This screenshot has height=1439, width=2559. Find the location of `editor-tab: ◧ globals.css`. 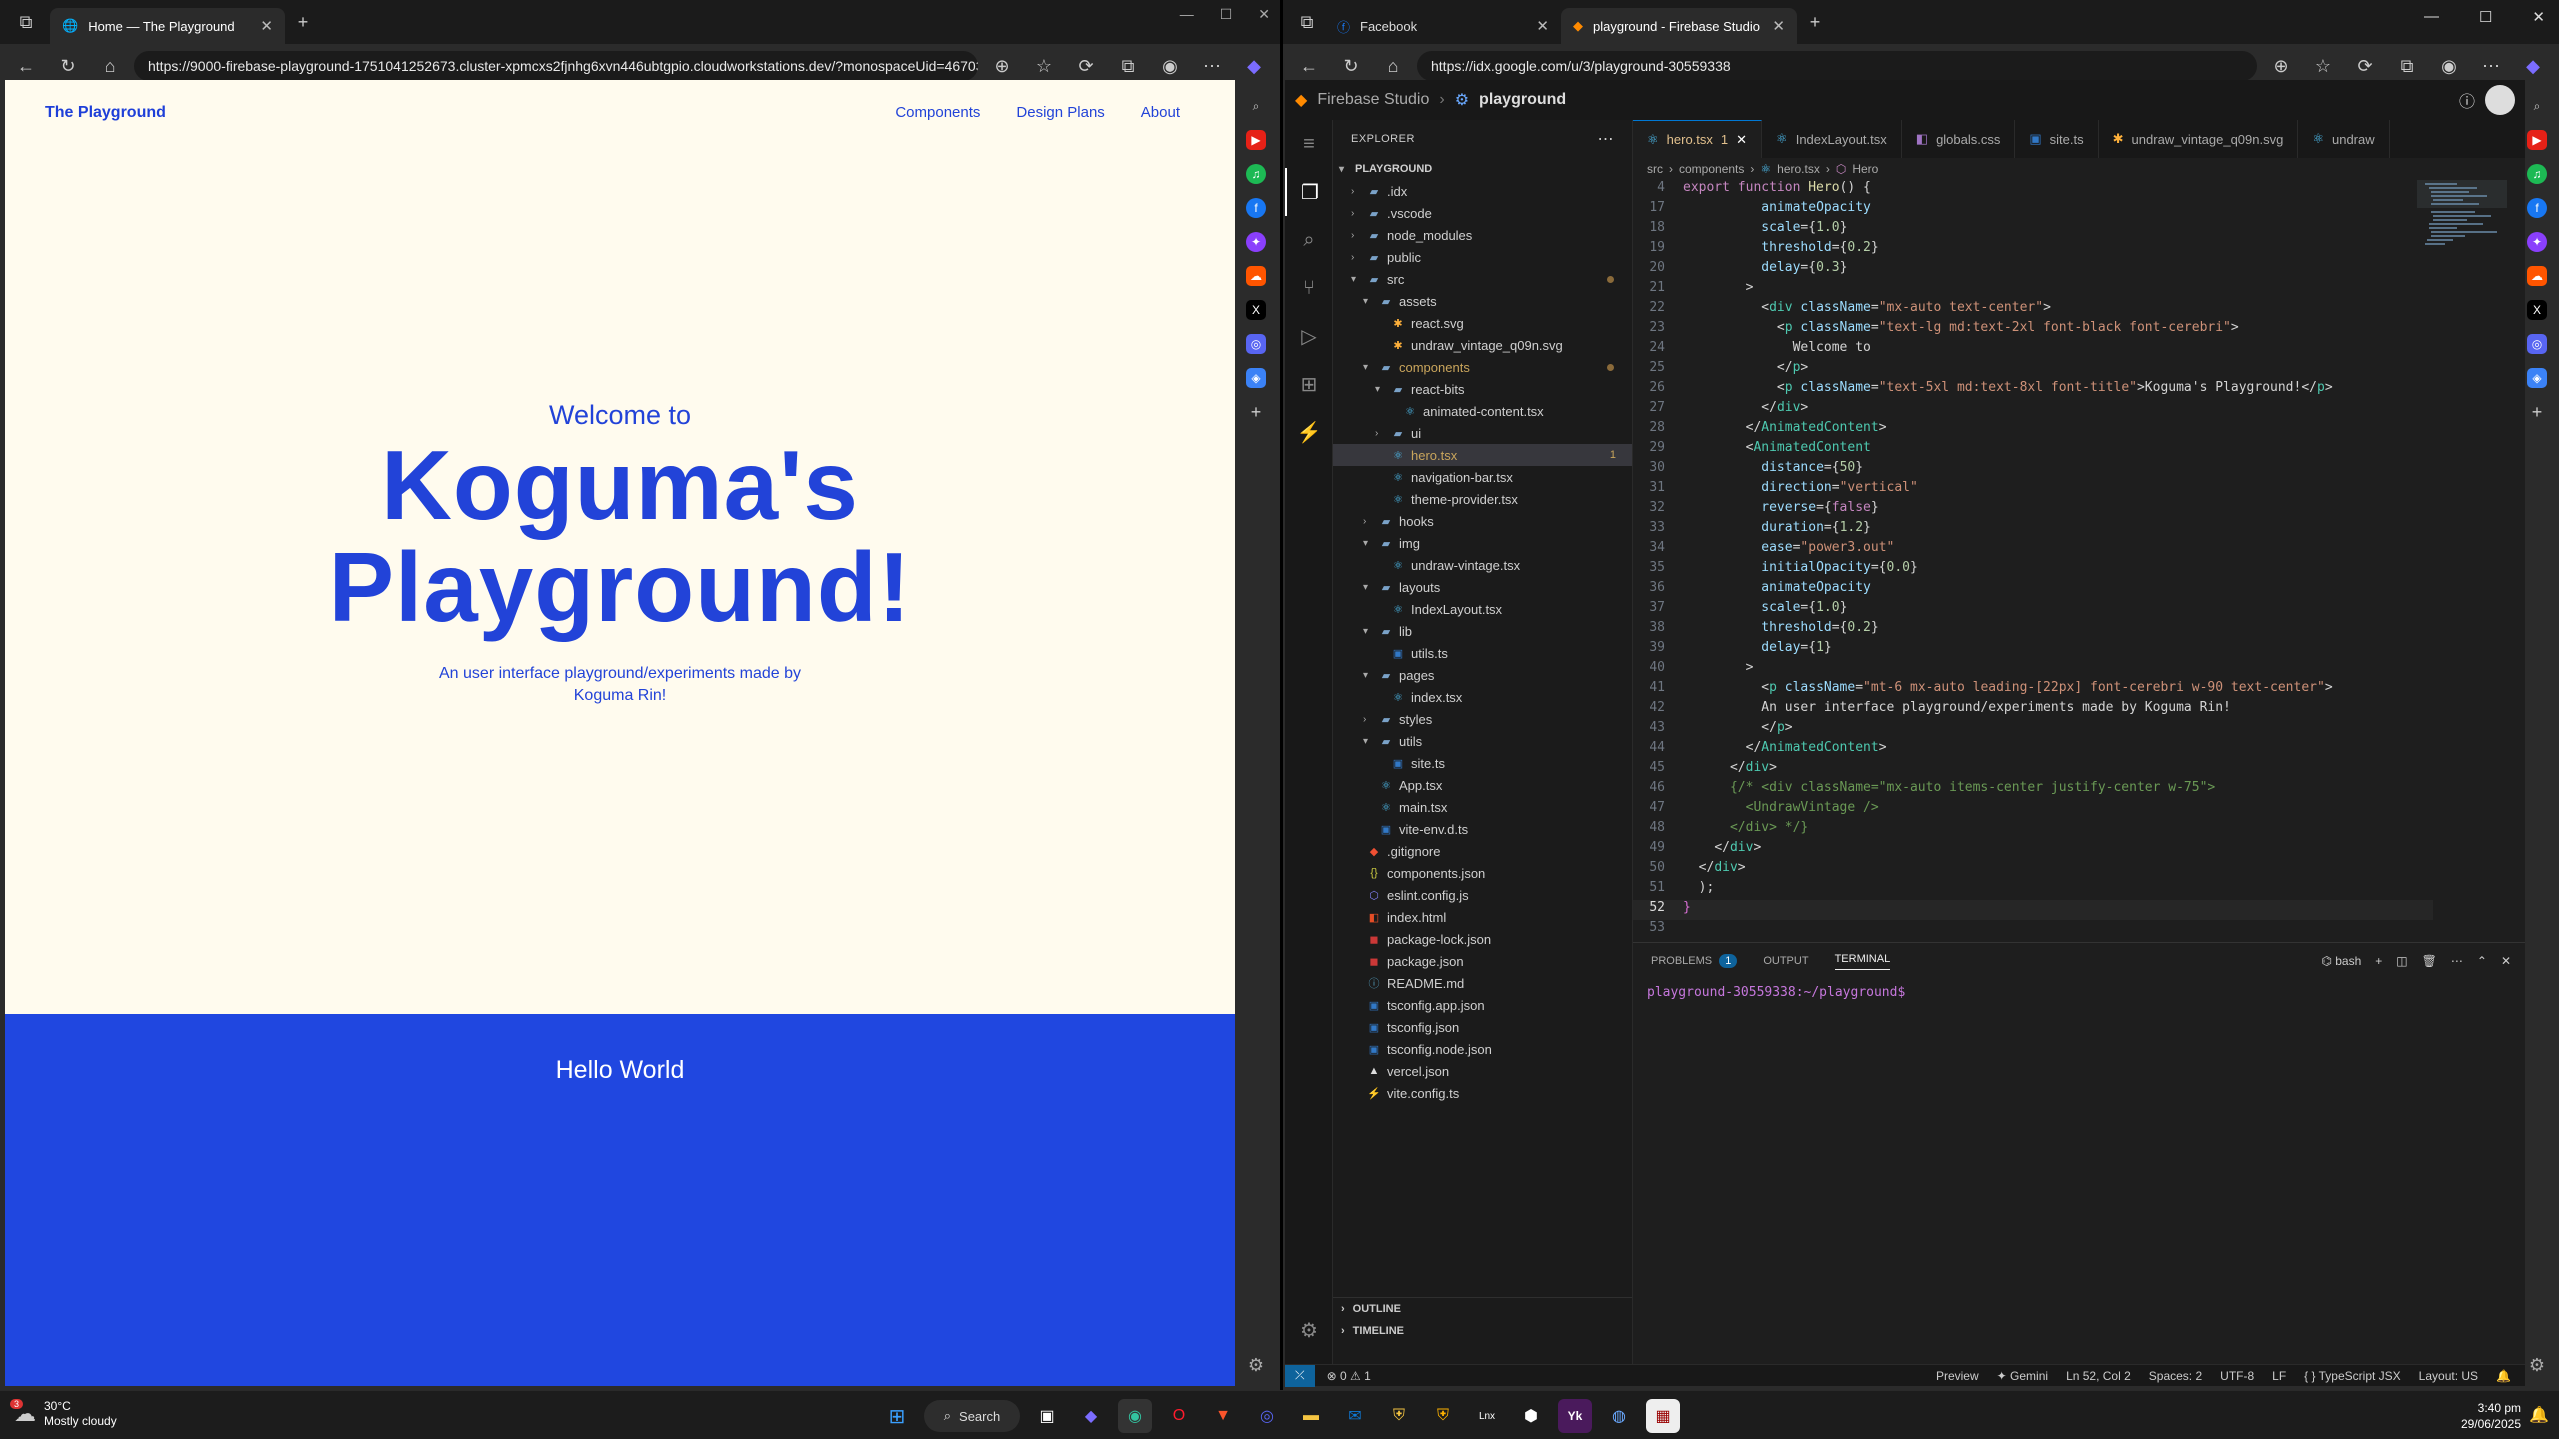

editor-tab: ◧ globals.css is located at coordinates (1959, 139).